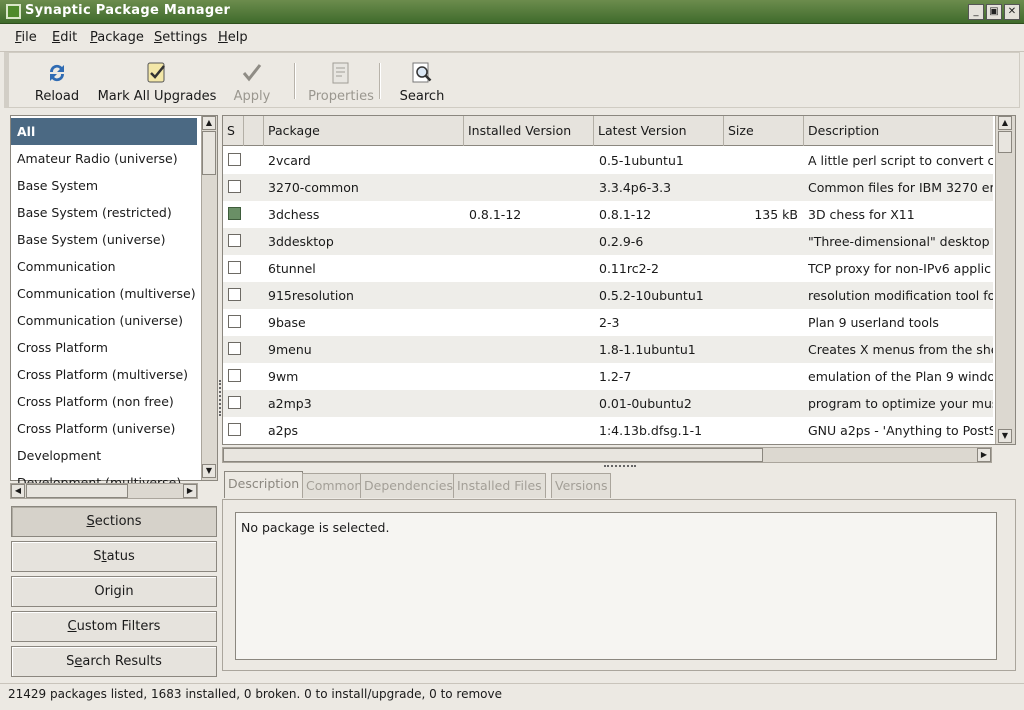  I want to click on reload-icon, so click(57, 73).